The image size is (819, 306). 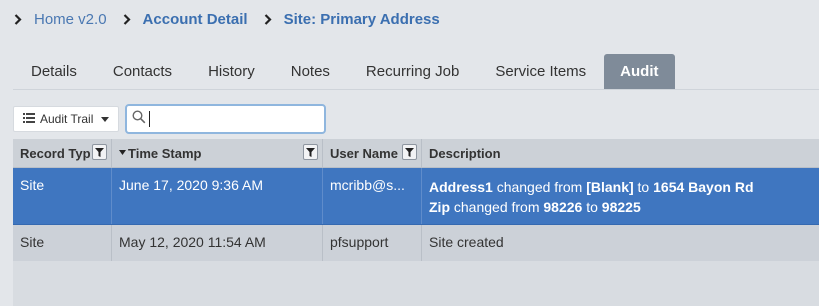 What do you see at coordinates (105, 119) in the screenshot?
I see `caret-down-icon` at bounding box center [105, 119].